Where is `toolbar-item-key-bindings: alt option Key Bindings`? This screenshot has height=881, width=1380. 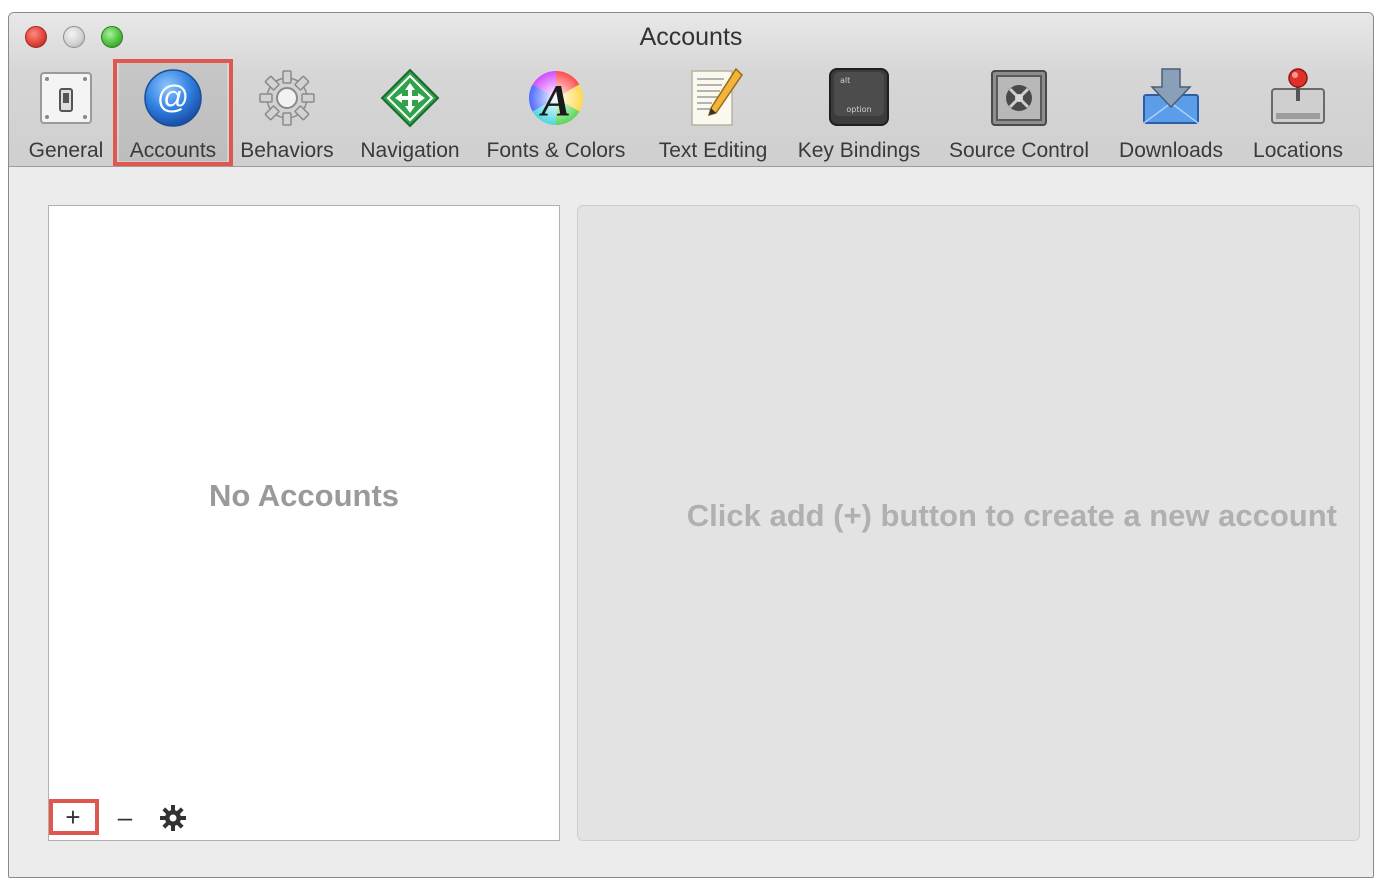
toolbar-item-key-bindings: alt option Key Bindings is located at coordinates (859, 111).